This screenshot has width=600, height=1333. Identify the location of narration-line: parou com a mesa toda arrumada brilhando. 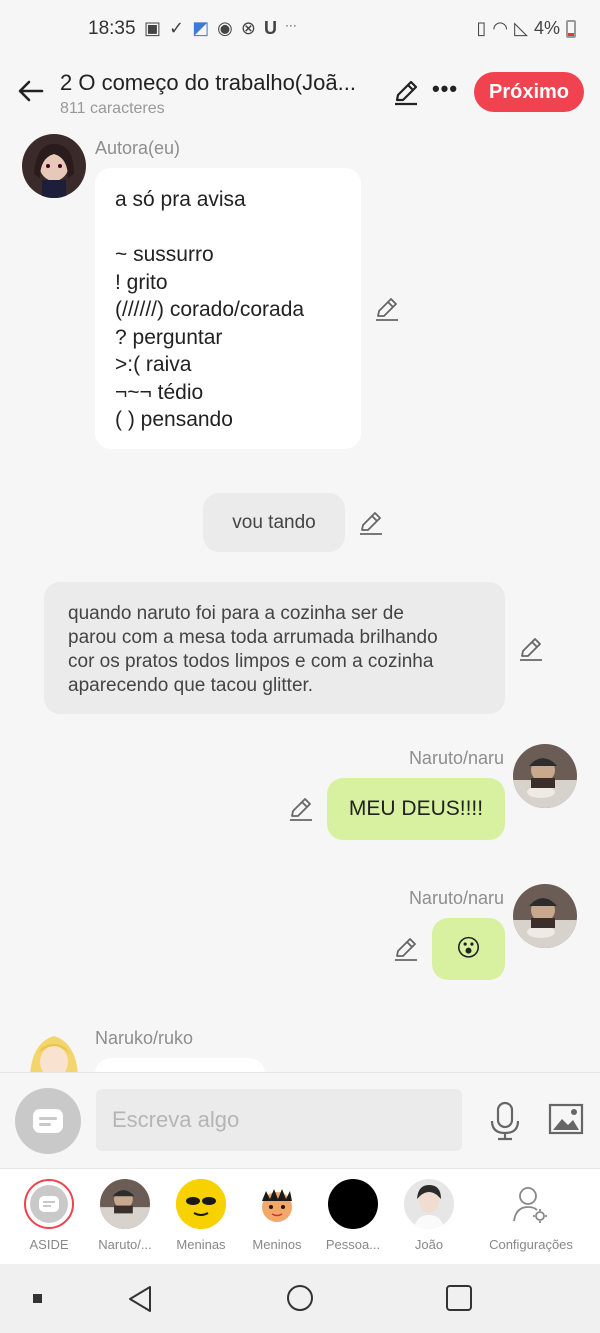
(253, 637).